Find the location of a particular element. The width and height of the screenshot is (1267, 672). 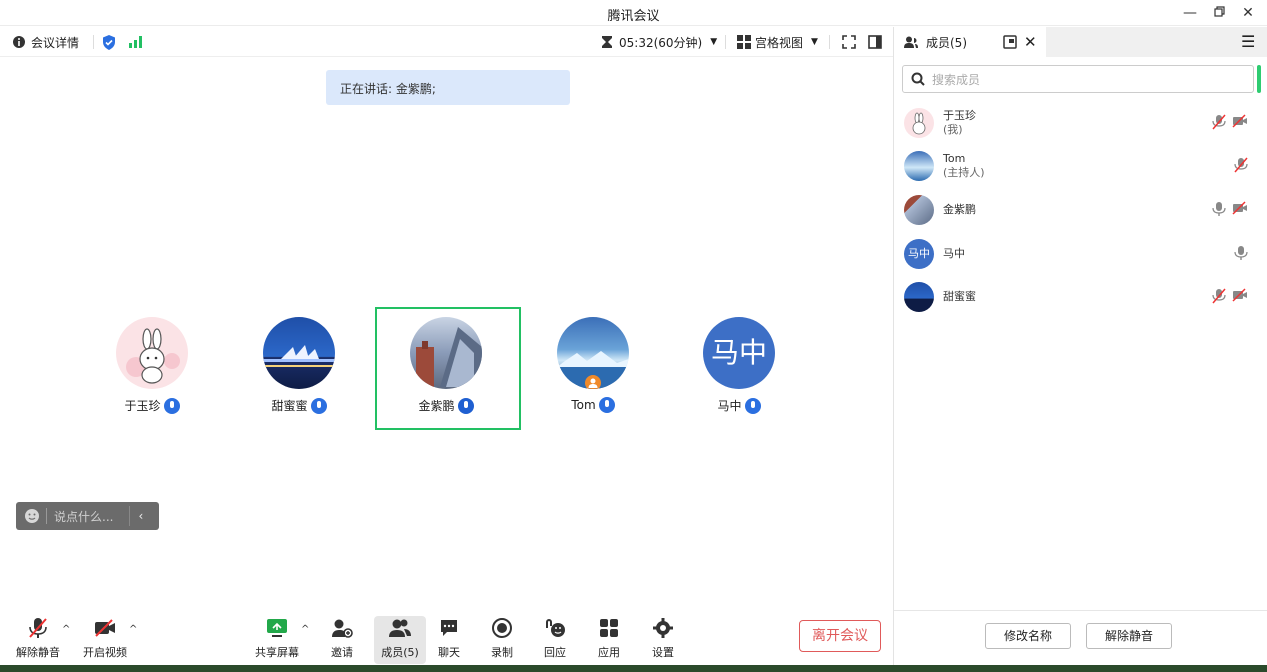

chevron-left-icon: ‹ is located at coordinates (140, 516).